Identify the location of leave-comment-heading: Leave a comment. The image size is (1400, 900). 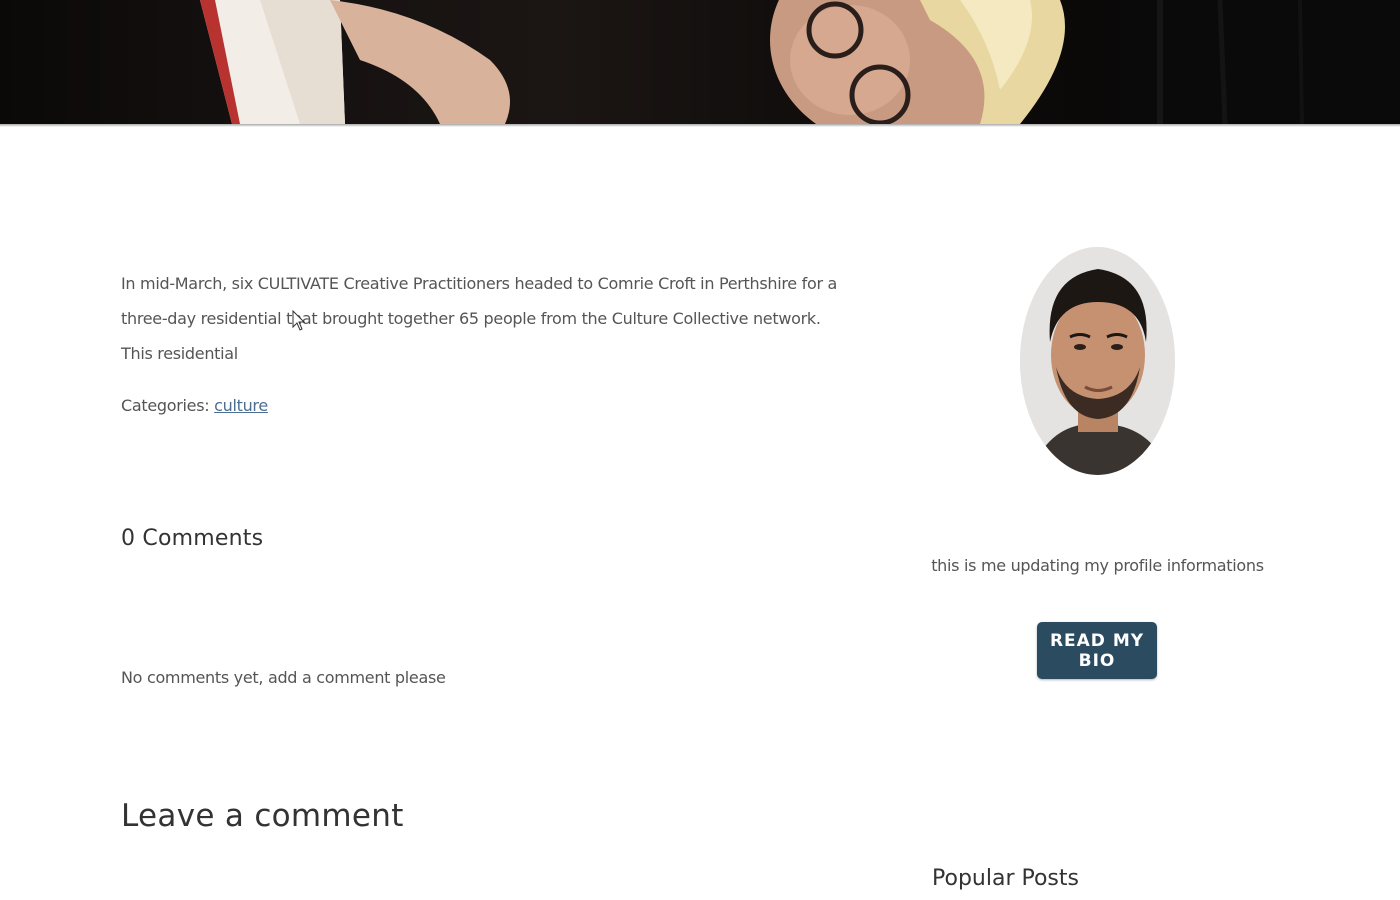
(262, 816).